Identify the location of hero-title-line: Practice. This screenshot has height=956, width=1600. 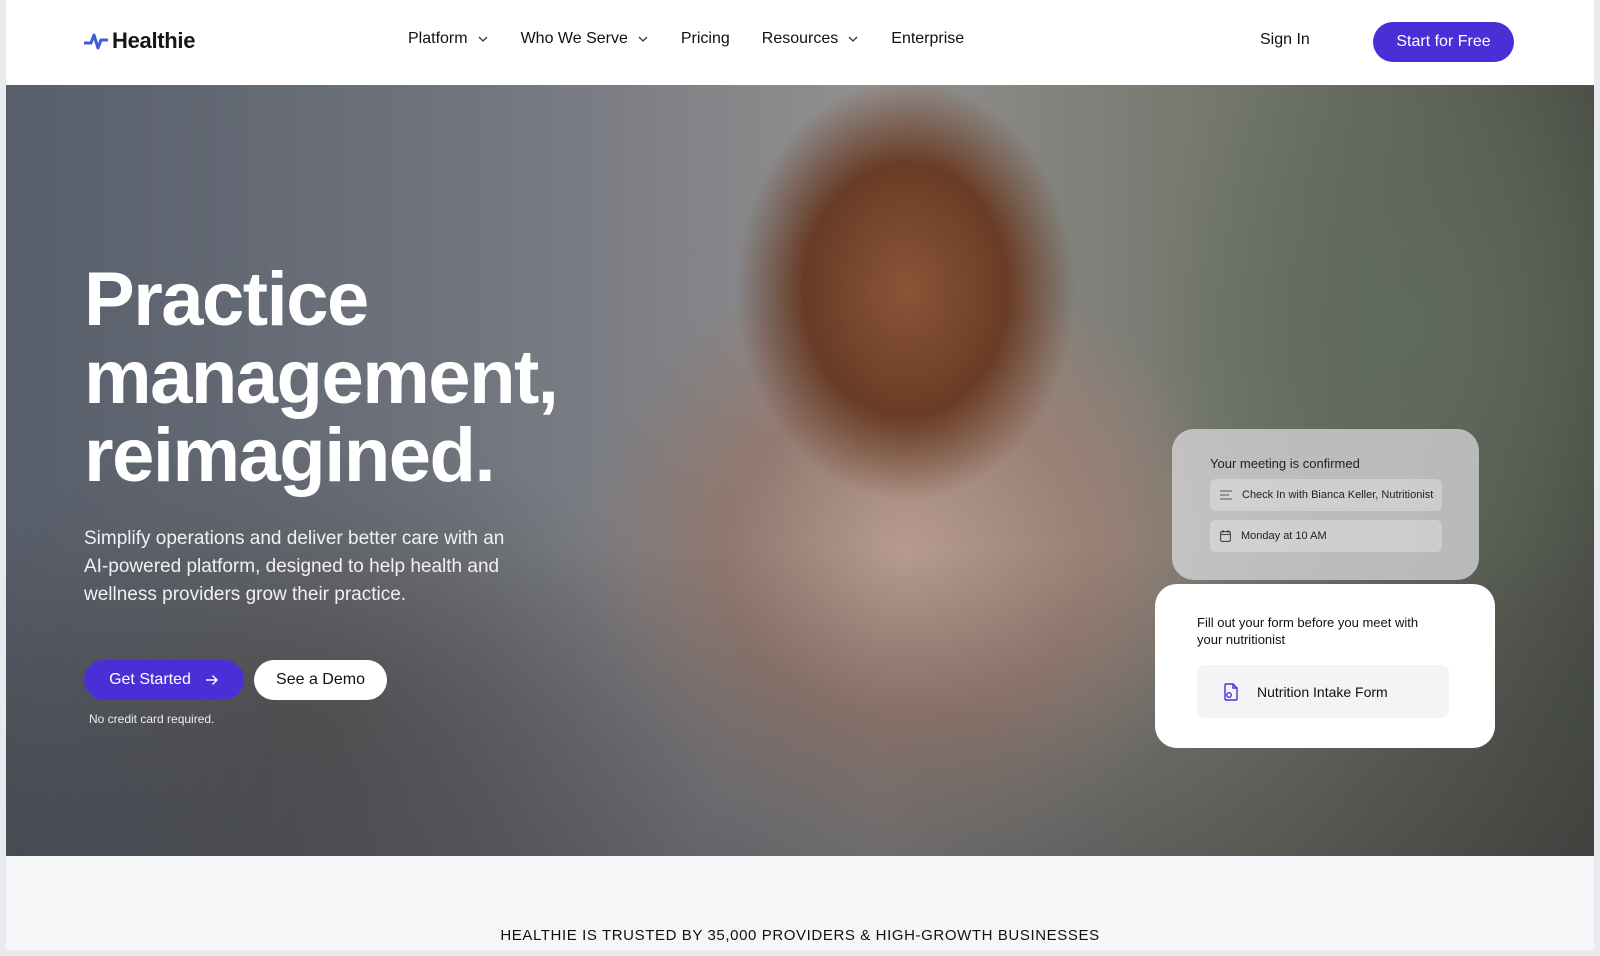
(226, 299).